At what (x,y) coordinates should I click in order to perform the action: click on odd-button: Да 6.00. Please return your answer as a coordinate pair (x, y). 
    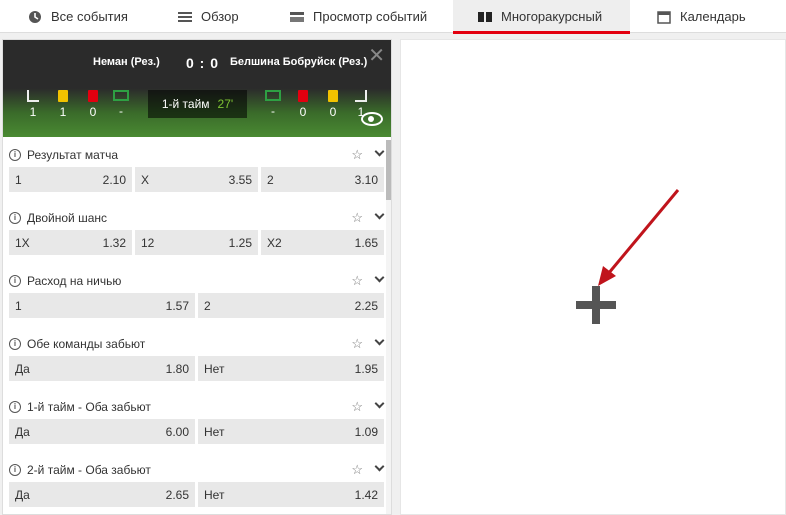
    Looking at the image, I should click on (102, 431).